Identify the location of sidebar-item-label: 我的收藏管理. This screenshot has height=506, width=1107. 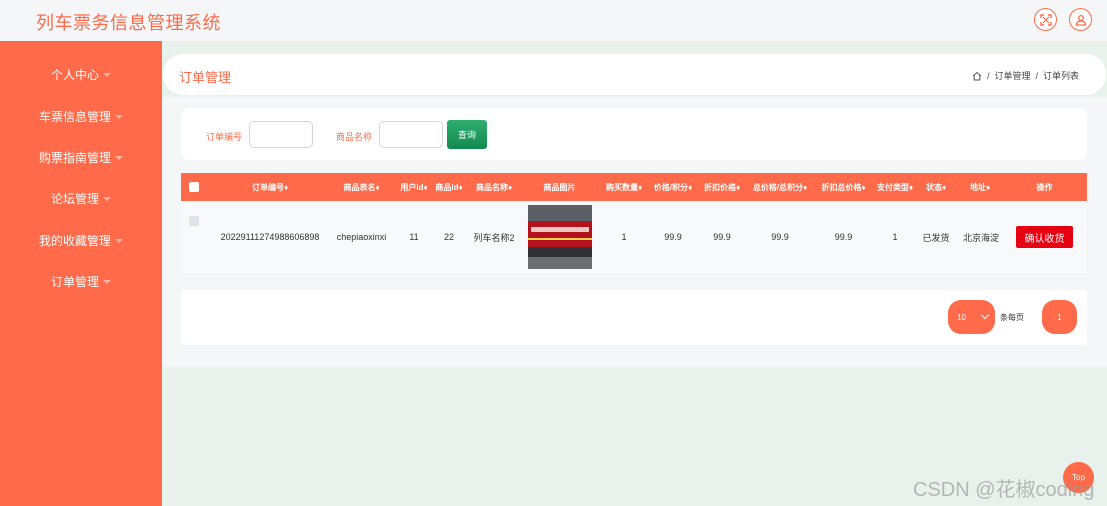
(74, 240).